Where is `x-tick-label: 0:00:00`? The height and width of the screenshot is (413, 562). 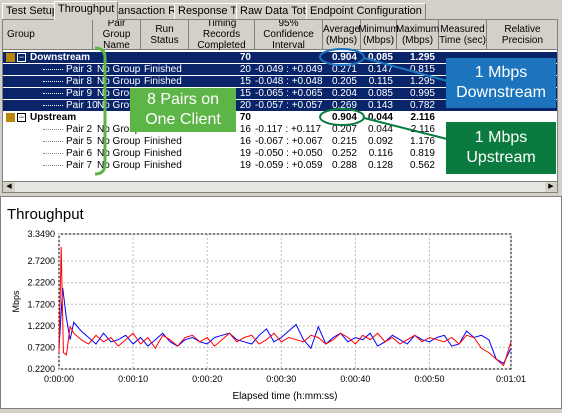 x-tick-label: 0:00:00 is located at coordinates (59, 379).